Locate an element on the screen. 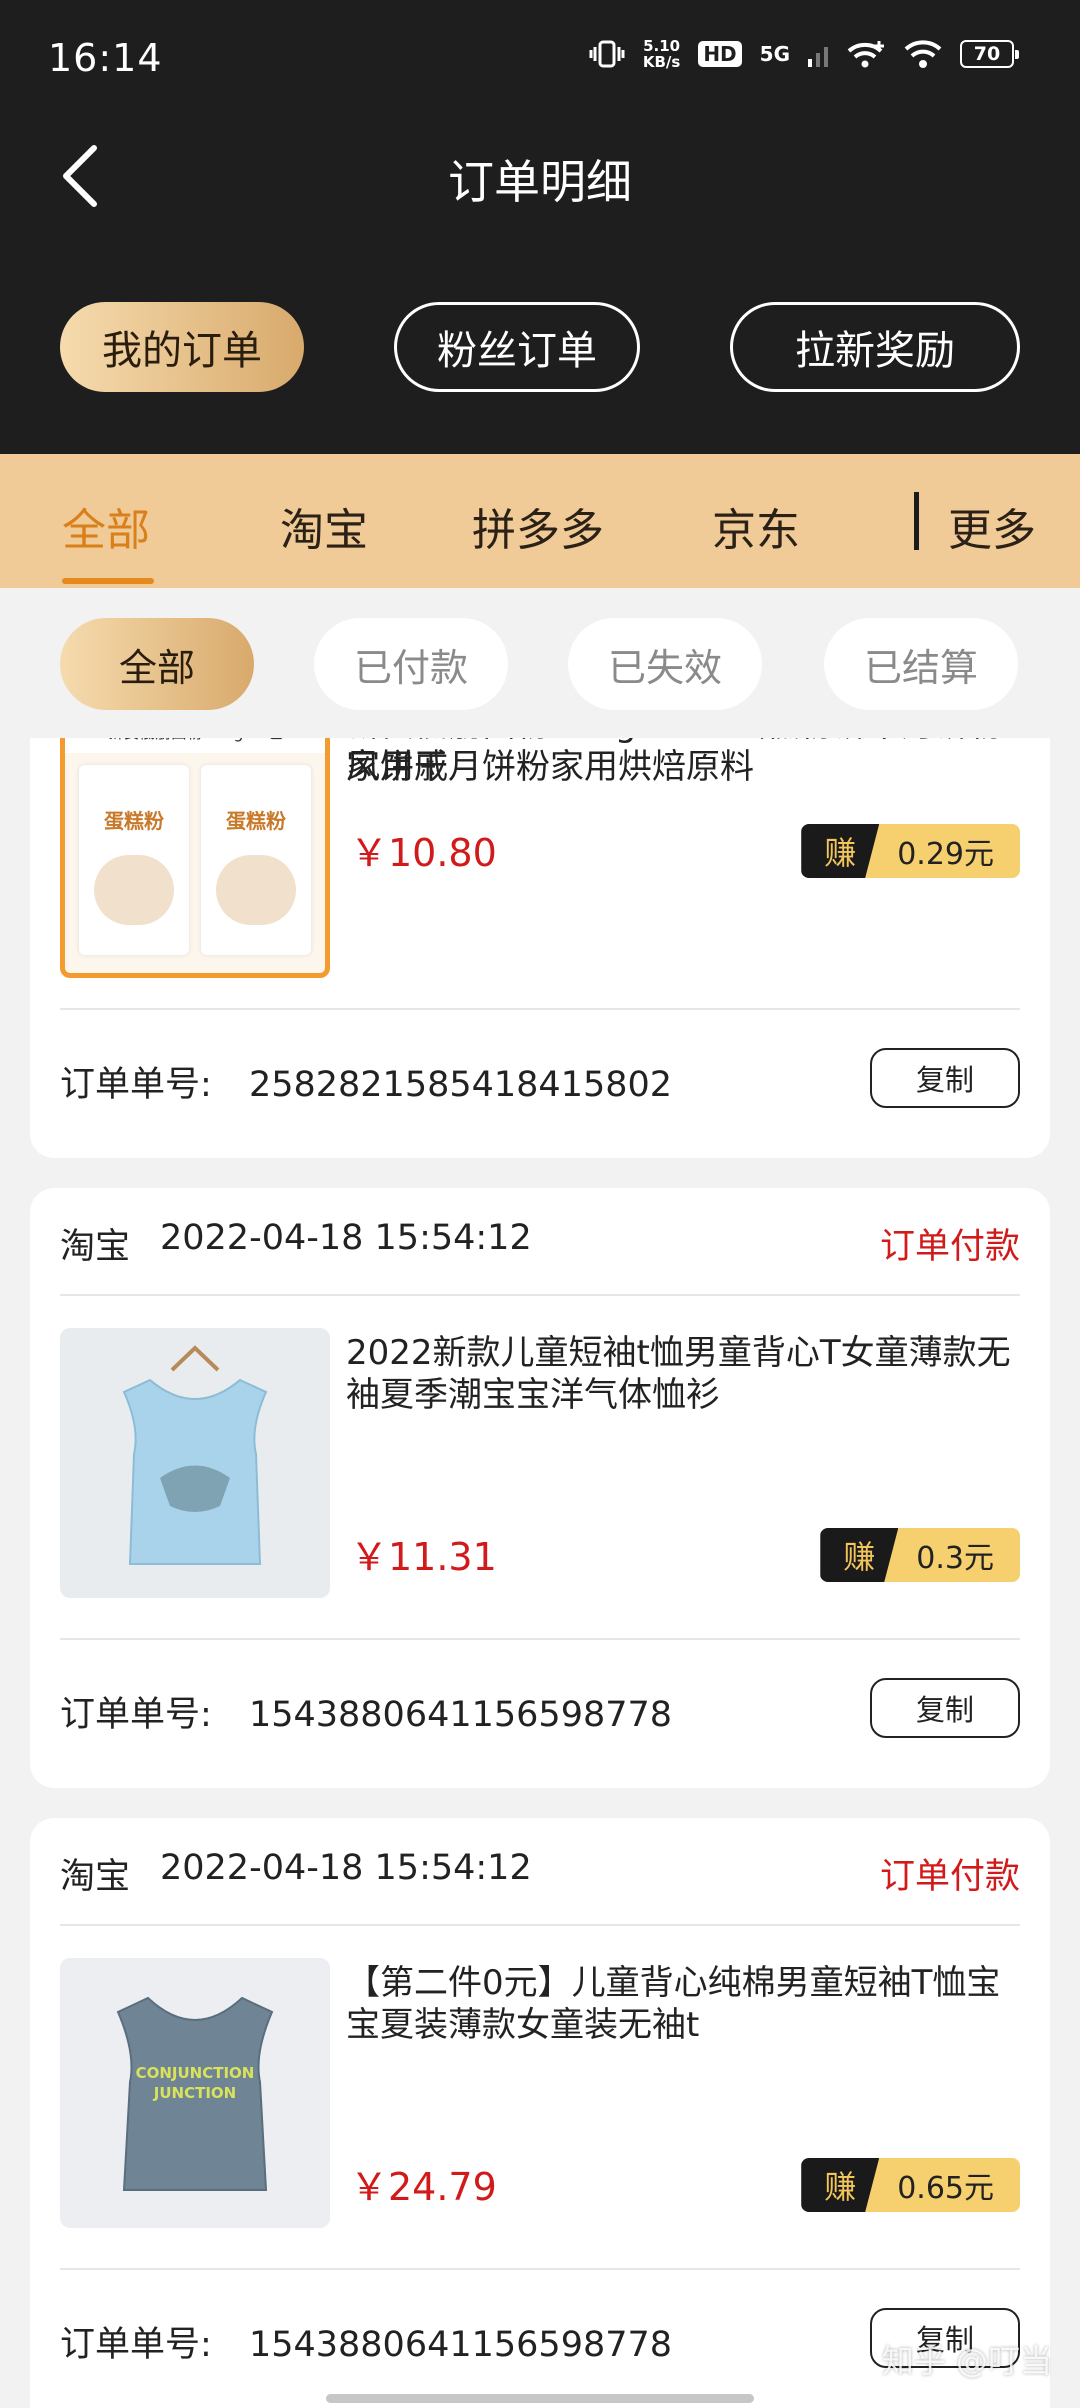  network-speed: 5.10 KB/s is located at coordinates (661, 54).